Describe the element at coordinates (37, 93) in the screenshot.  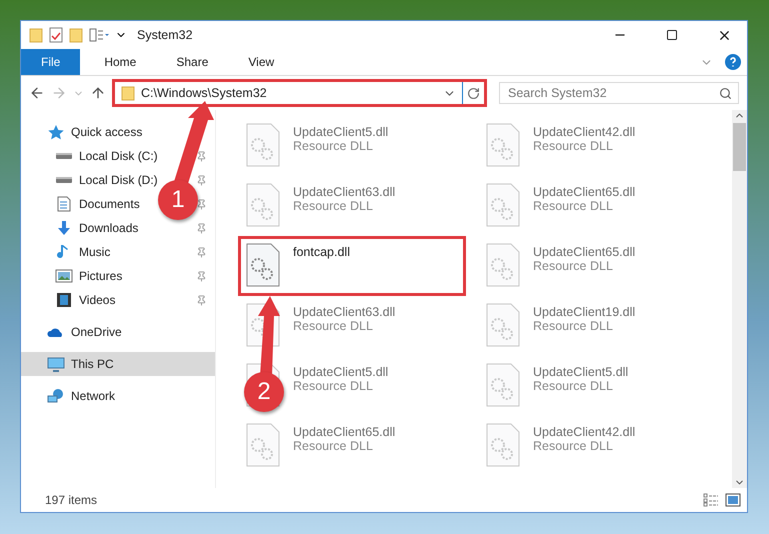
I see `back-button` at that location.